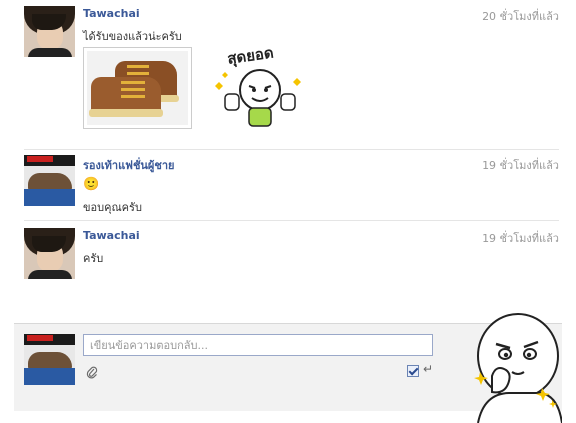  Describe the element at coordinates (250, 56) in the screenshot. I see `sticker-text: สุดยอด` at that location.